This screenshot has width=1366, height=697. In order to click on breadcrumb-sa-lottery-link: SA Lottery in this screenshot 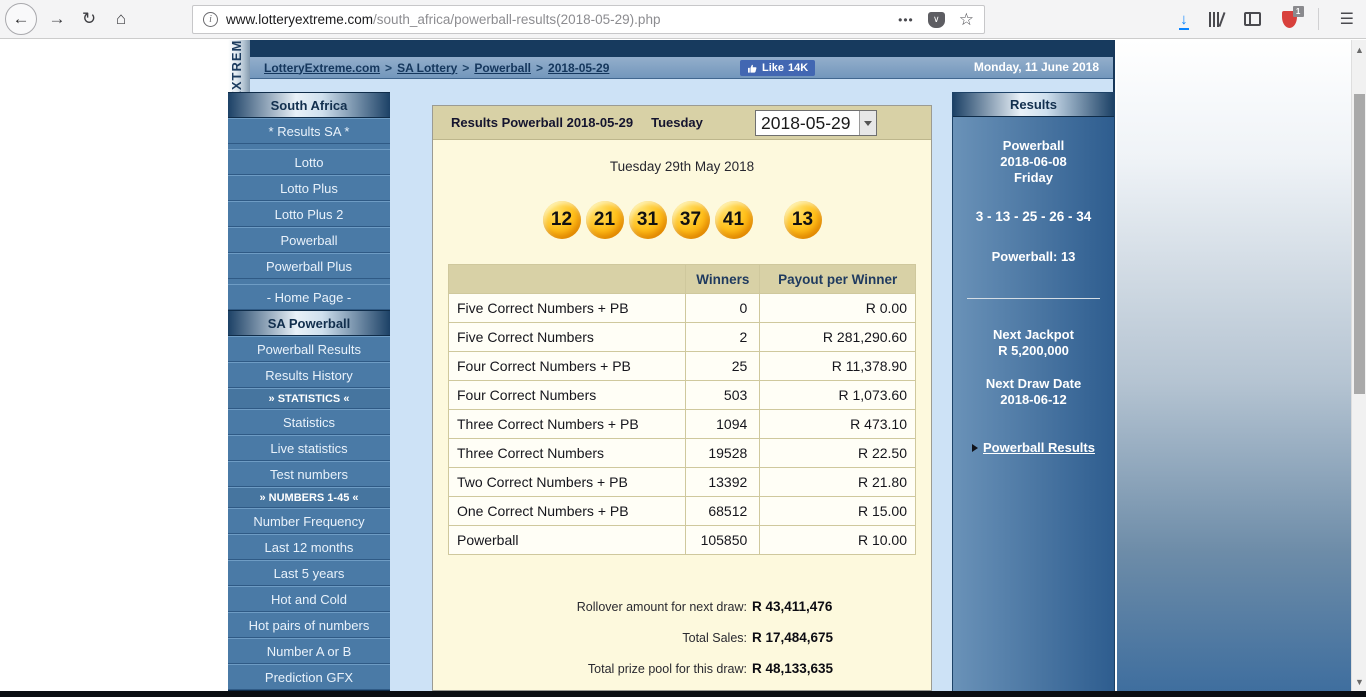, I will do `click(427, 68)`.